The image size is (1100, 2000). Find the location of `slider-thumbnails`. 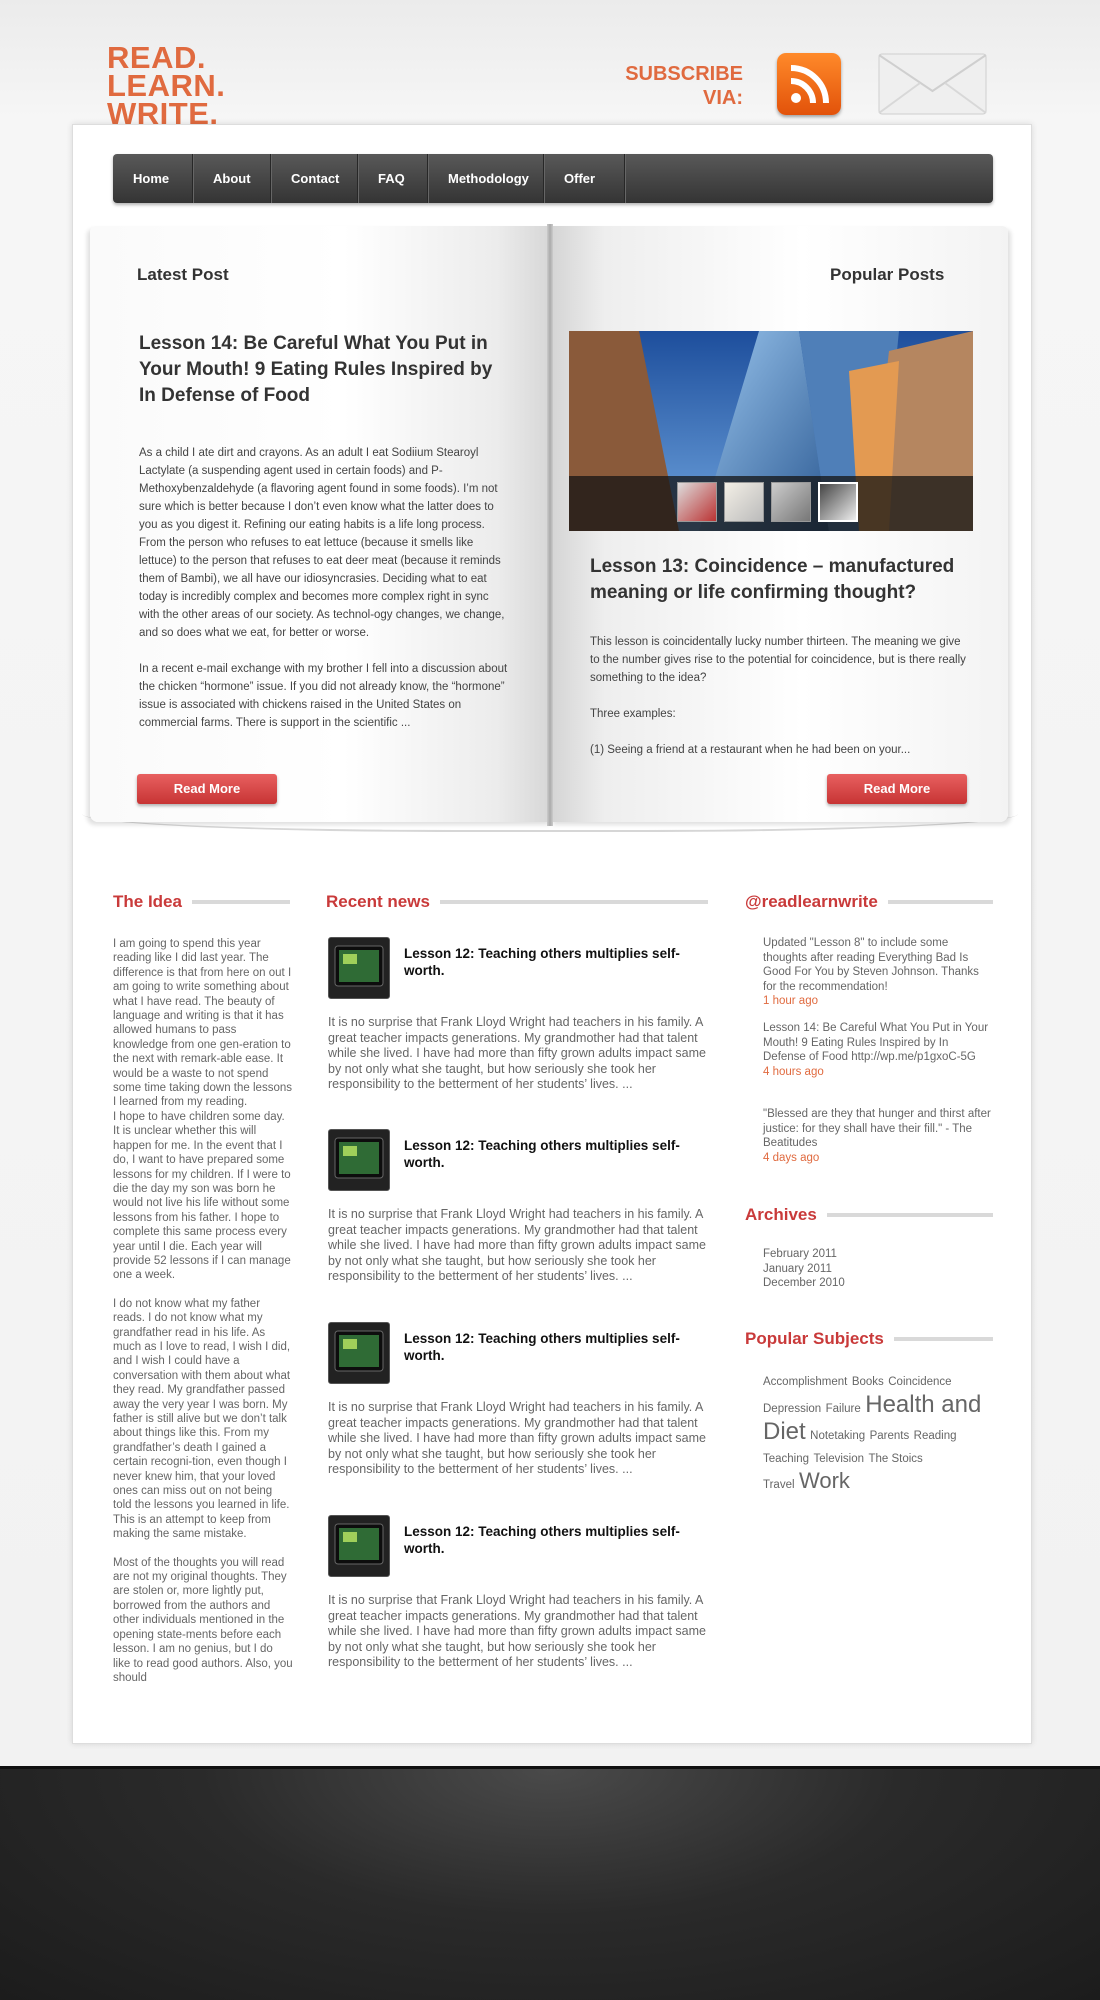

slider-thumbnails is located at coordinates (771, 503).